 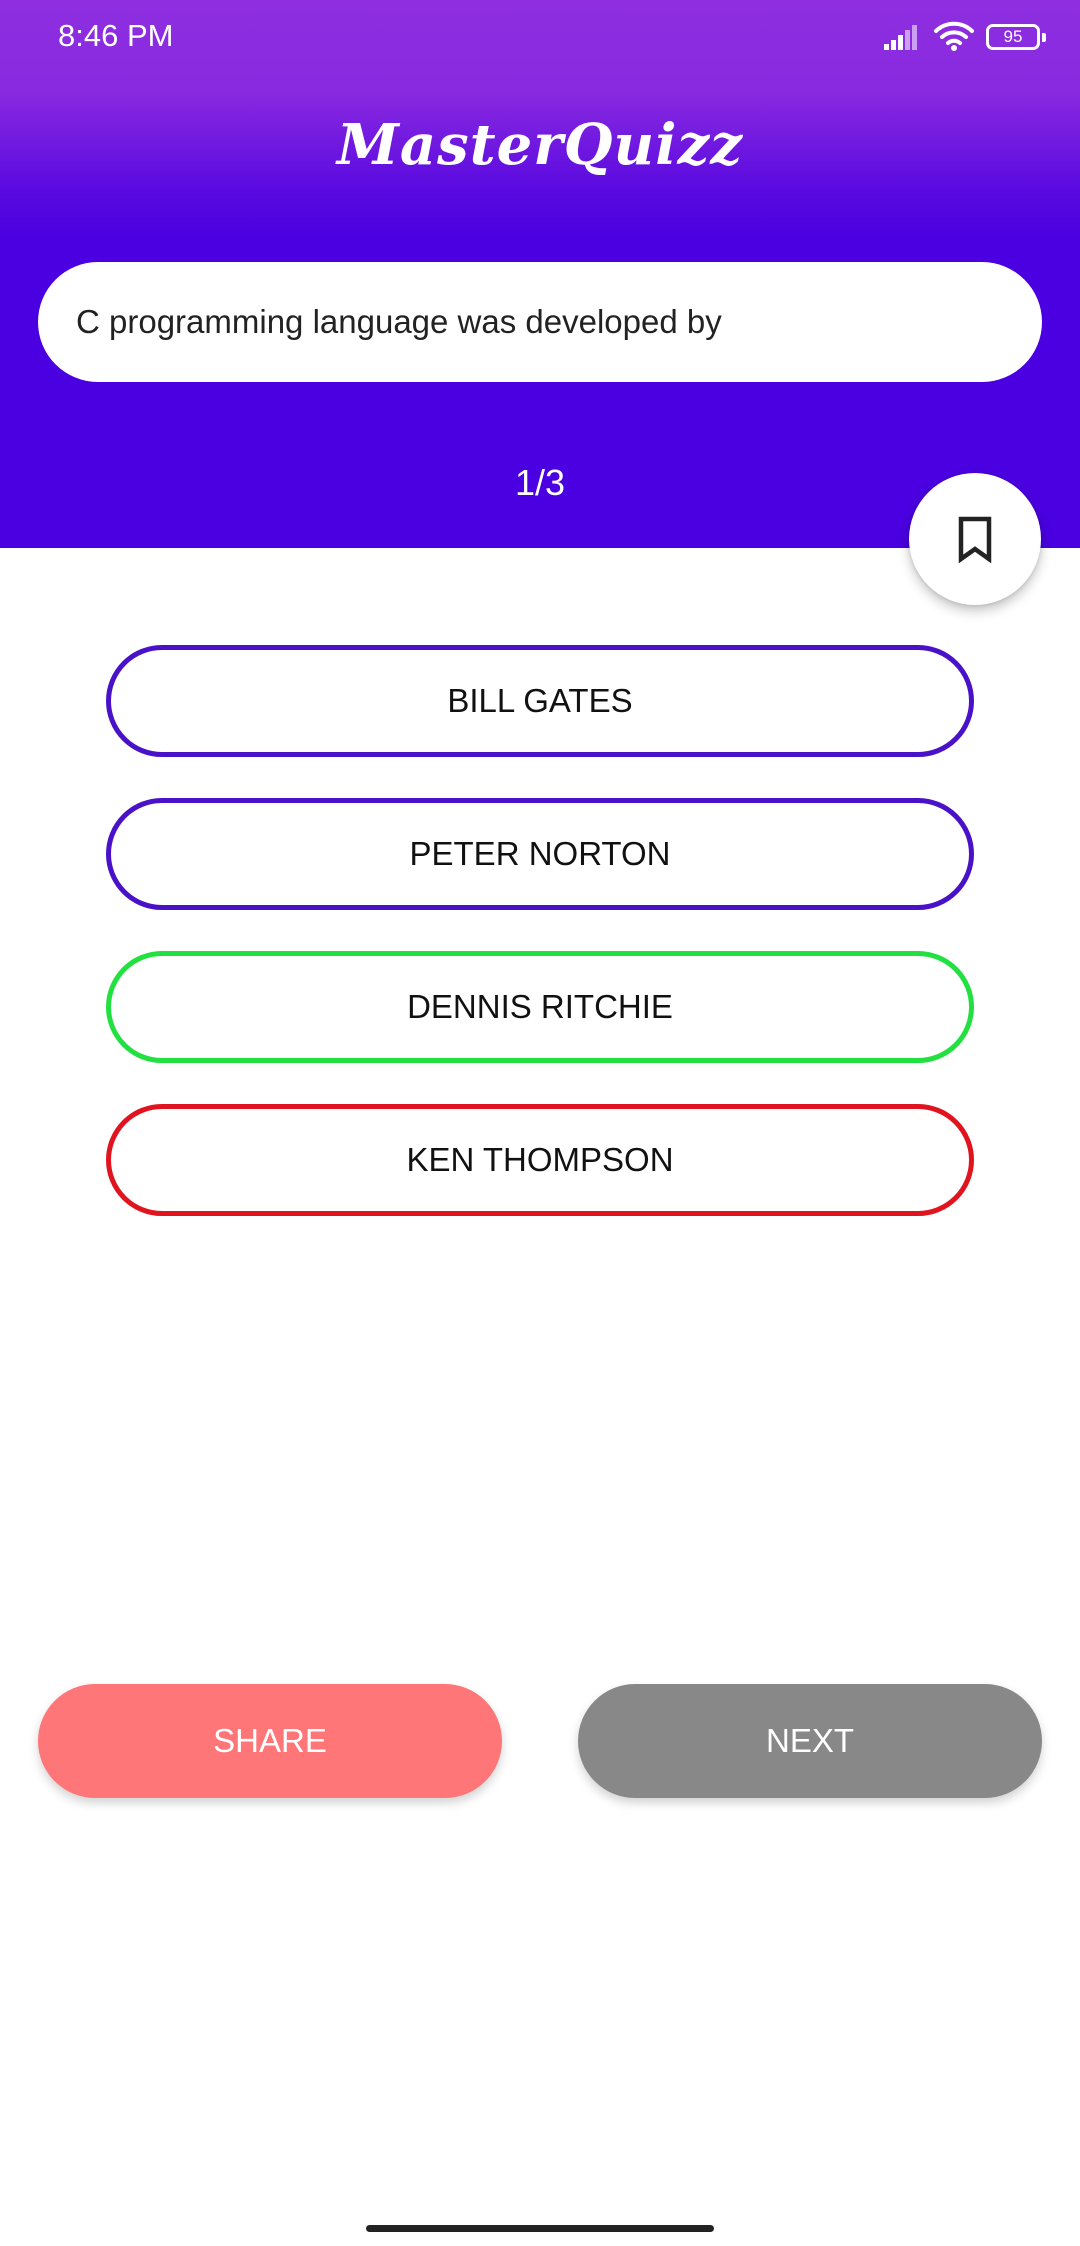 I want to click on question-progress: 1/3, so click(x=540, y=482).